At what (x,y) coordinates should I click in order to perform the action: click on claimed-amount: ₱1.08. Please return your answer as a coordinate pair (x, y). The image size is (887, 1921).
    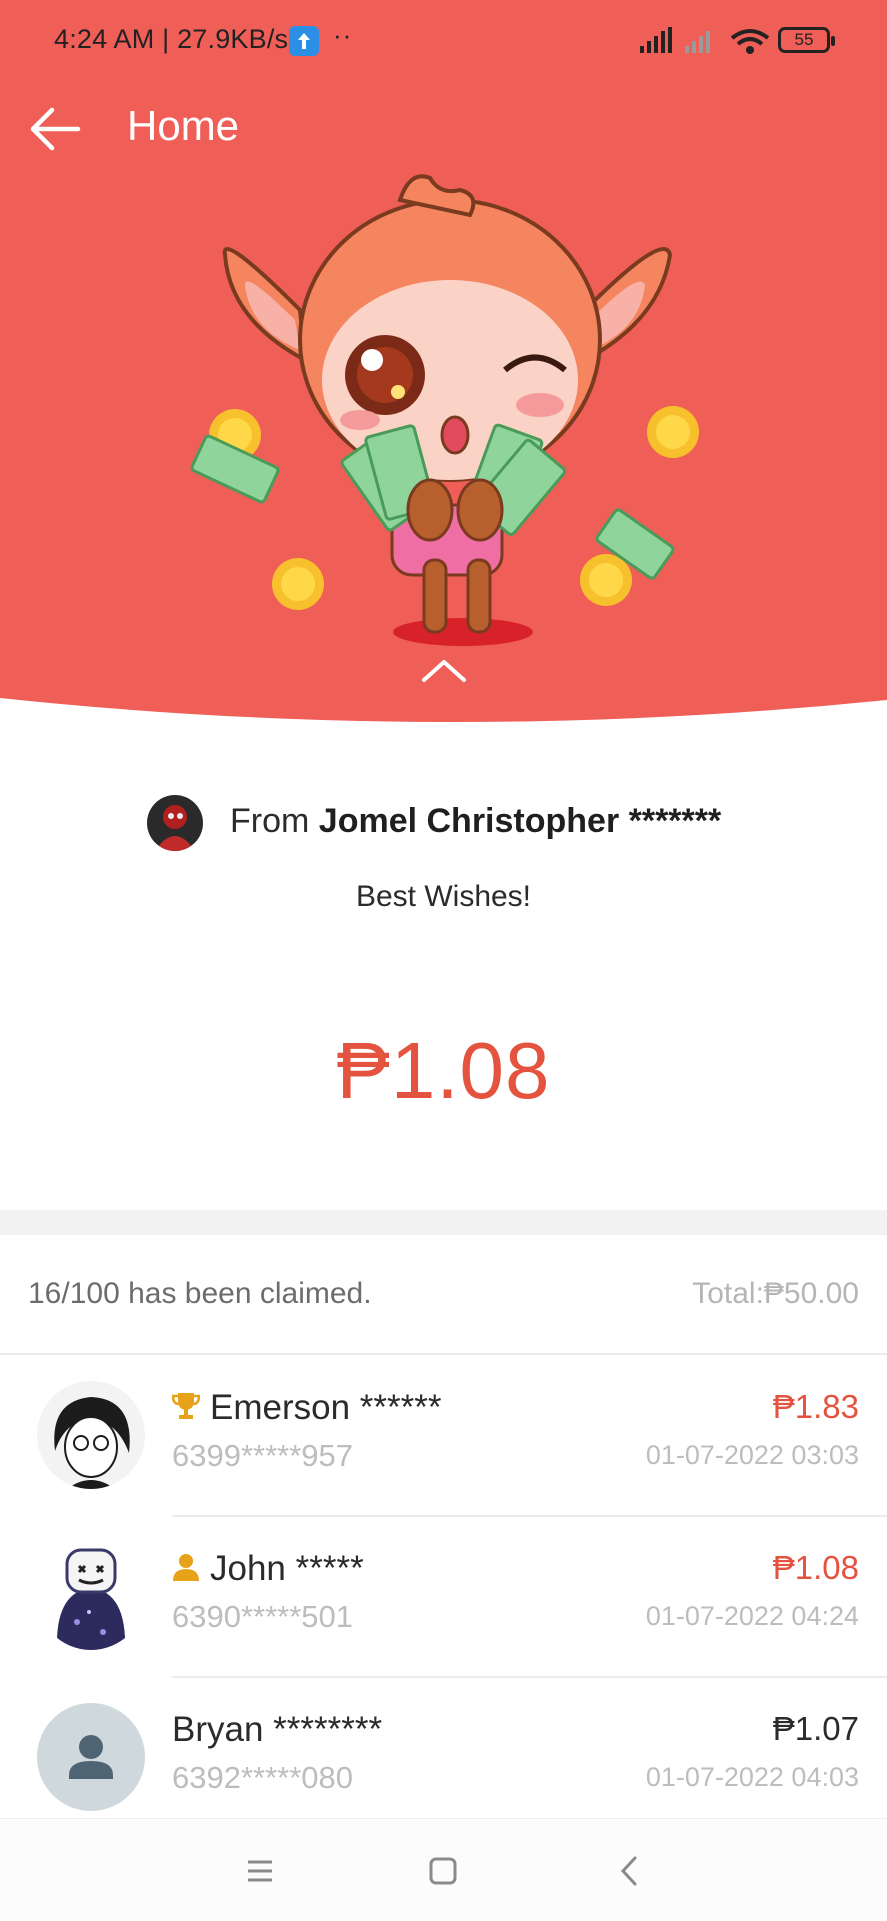
    Looking at the image, I should click on (815, 1567).